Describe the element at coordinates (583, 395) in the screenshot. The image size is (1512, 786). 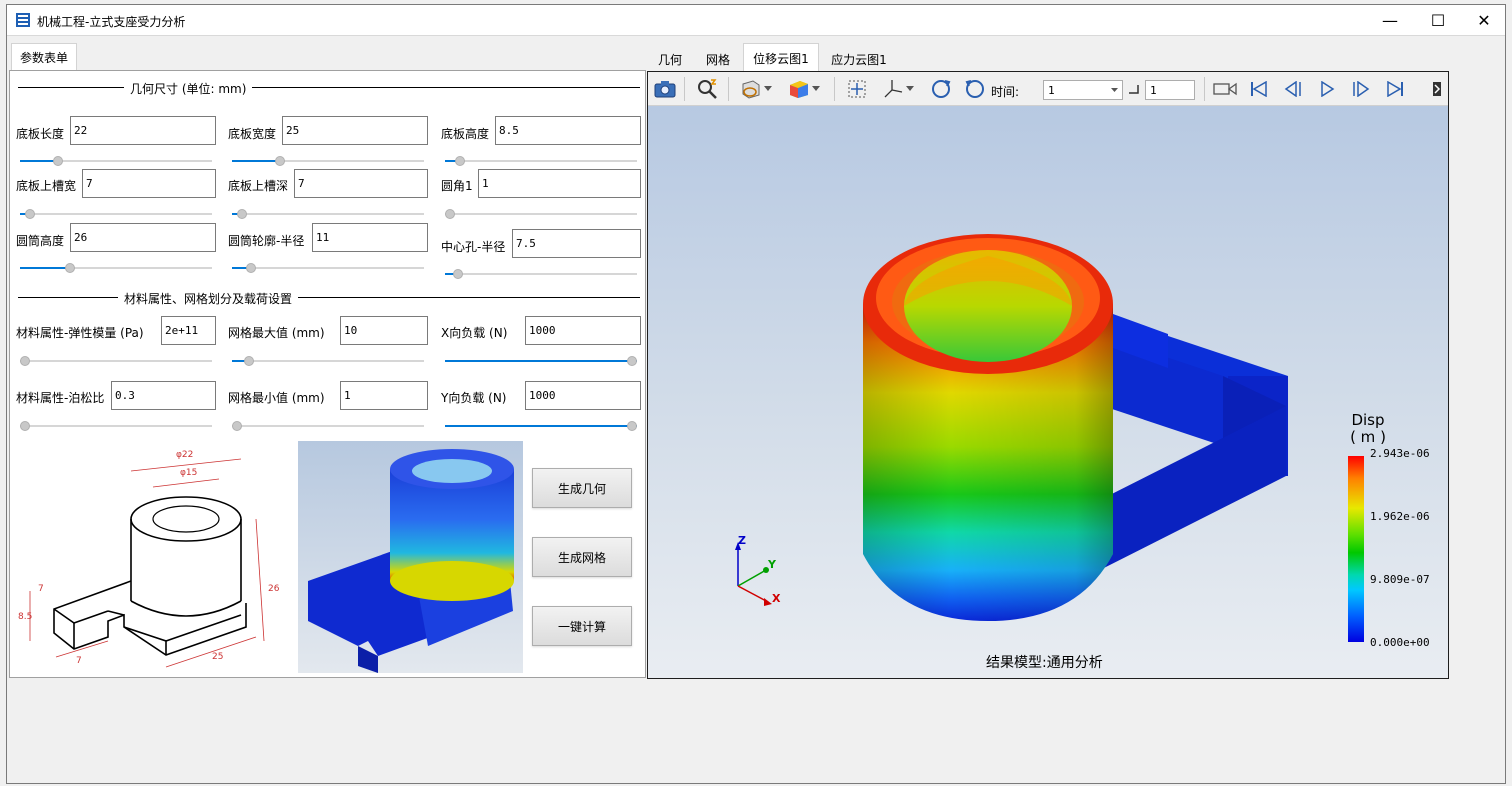
I see `y-load-input: 1000` at that location.